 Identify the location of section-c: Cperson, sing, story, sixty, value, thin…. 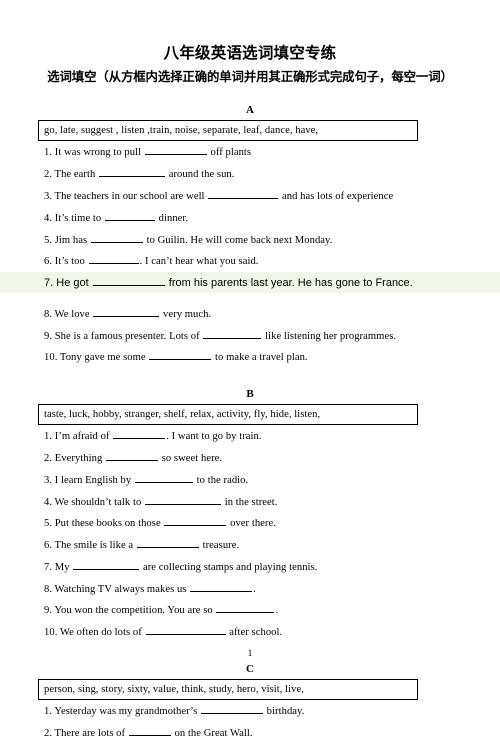
(250, 702).